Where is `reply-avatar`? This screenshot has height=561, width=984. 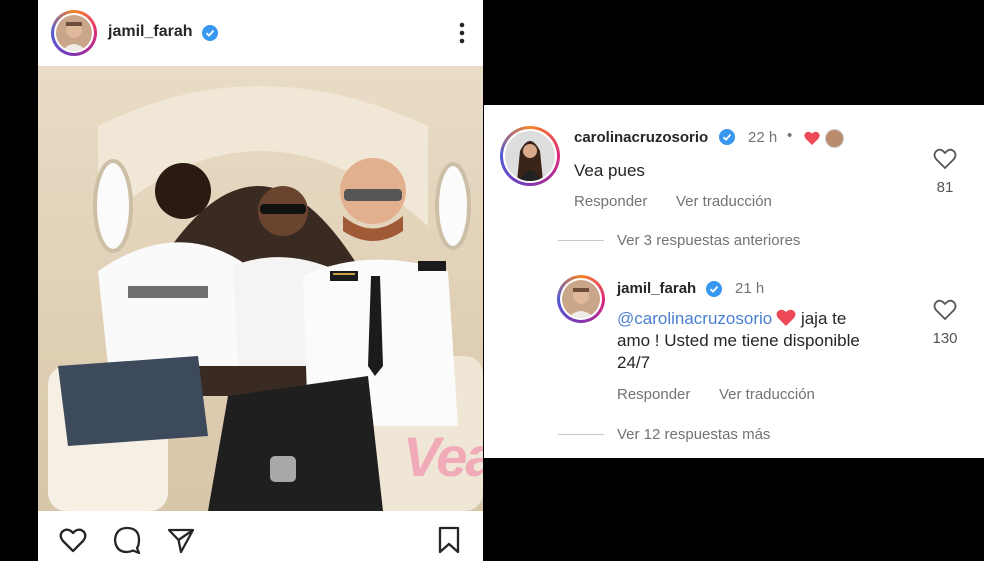
reply-avatar is located at coordinates (581, 299).